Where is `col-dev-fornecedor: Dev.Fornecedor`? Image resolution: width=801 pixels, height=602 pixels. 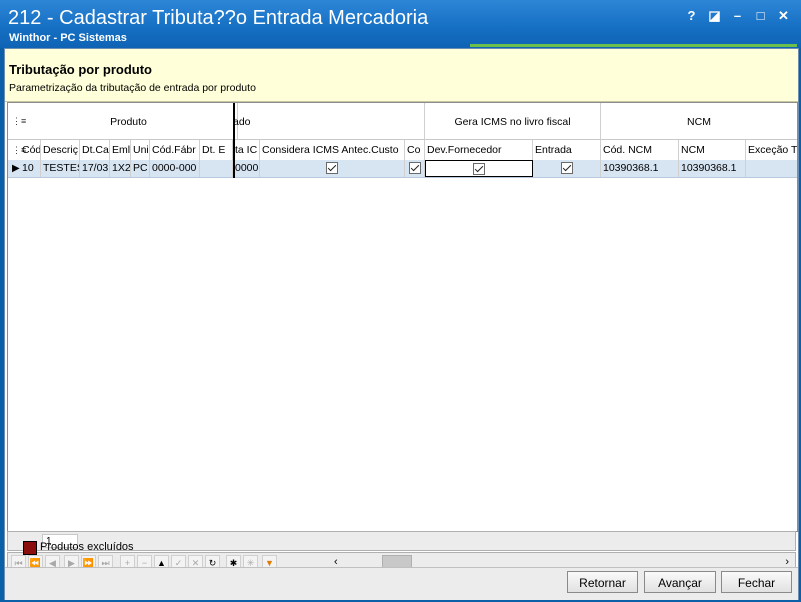 col-dev-fornecedor: Dev.Fornecedor is located at coordinates (479, 150).